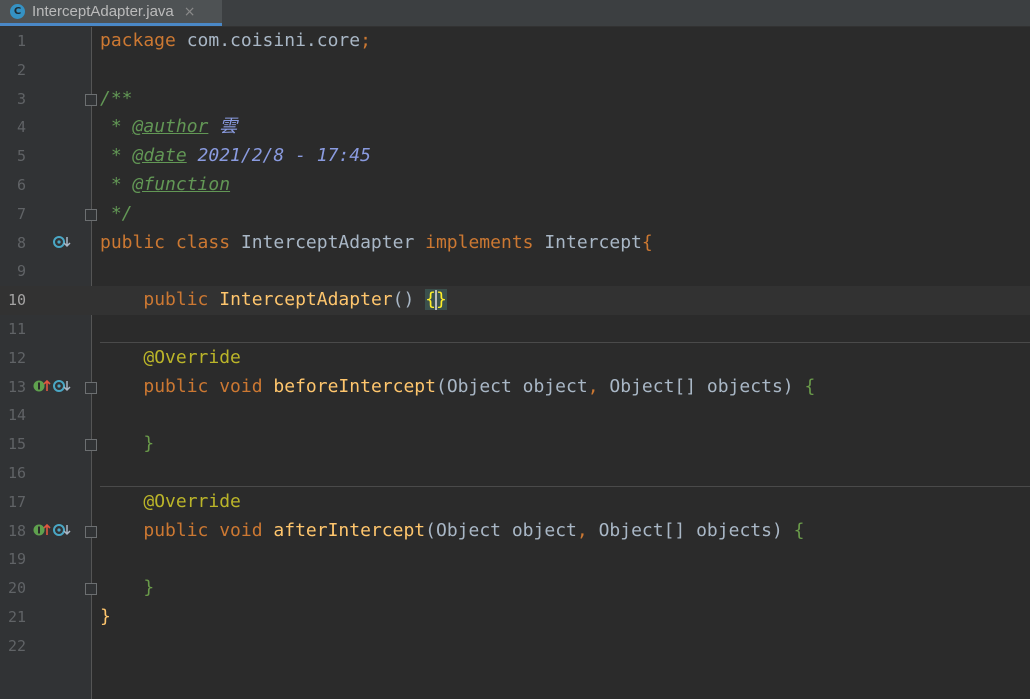 Image resolution: width=1030 pixels, height=699 pixels. What do you see at coordinates (515, 185) in the screenshot?
I see `code-line: 6 * @function` at bounding box center [515, 185].